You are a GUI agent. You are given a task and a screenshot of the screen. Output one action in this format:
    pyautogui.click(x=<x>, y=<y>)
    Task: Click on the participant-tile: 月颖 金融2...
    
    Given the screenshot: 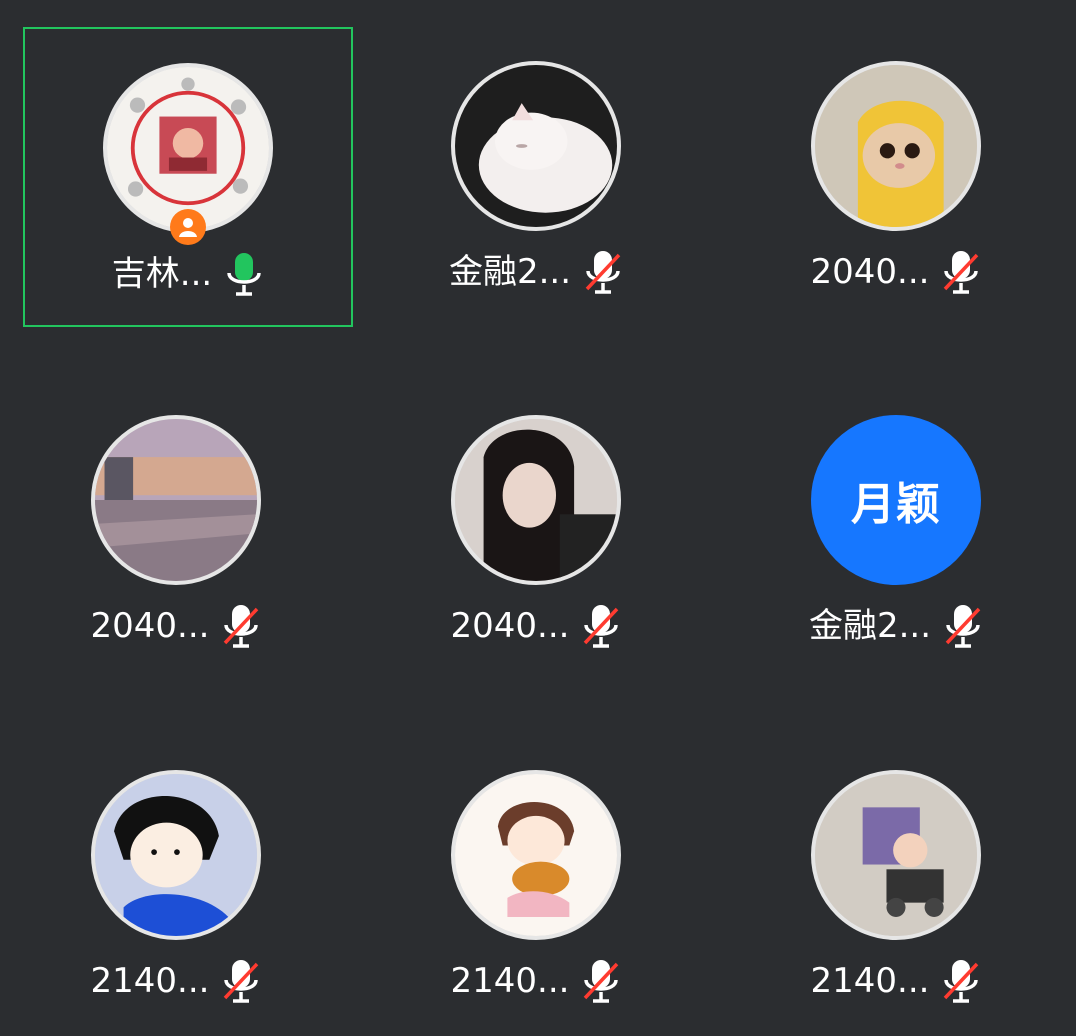 What is the action you would take?
    pyautogui.click(x=896, y=531)
    